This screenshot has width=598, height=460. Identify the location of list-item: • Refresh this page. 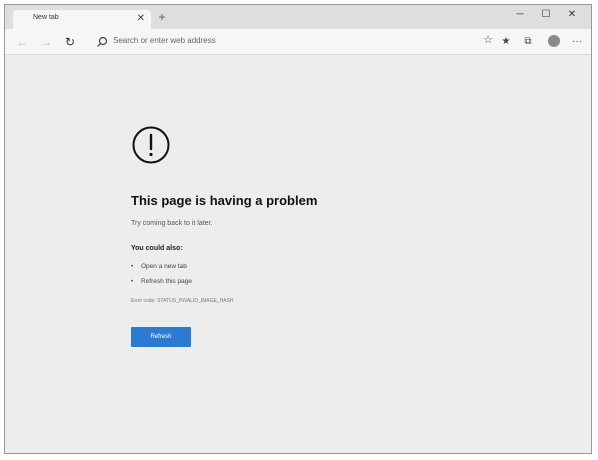
(161, 281).